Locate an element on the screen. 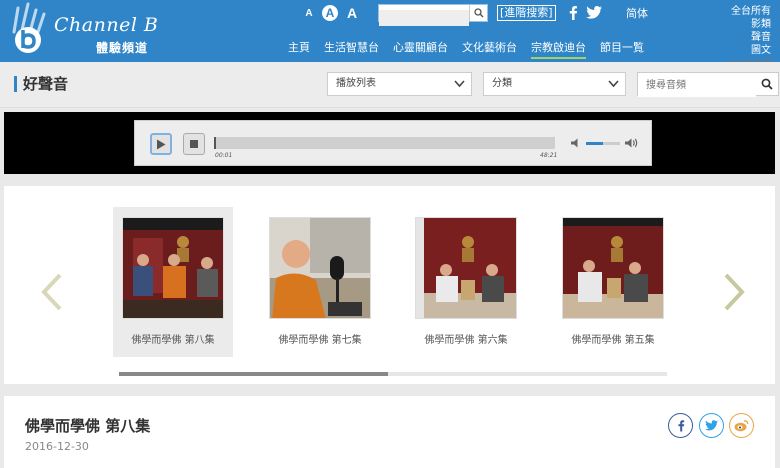  text-link: 圖文 is located at coordinates (737, 50).